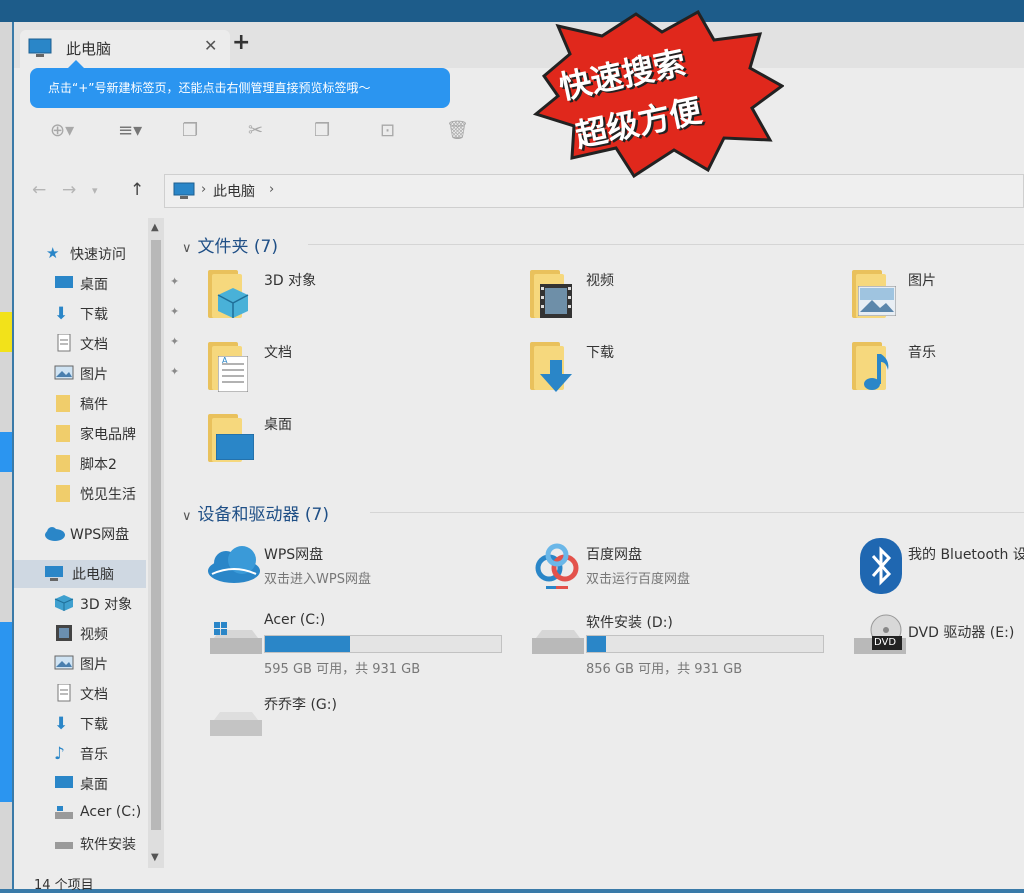 This screenshot has width=1024, height=893. Describe the element at coordinates (39, 190) in the screenshot. I see `back-button: ←` at that location.